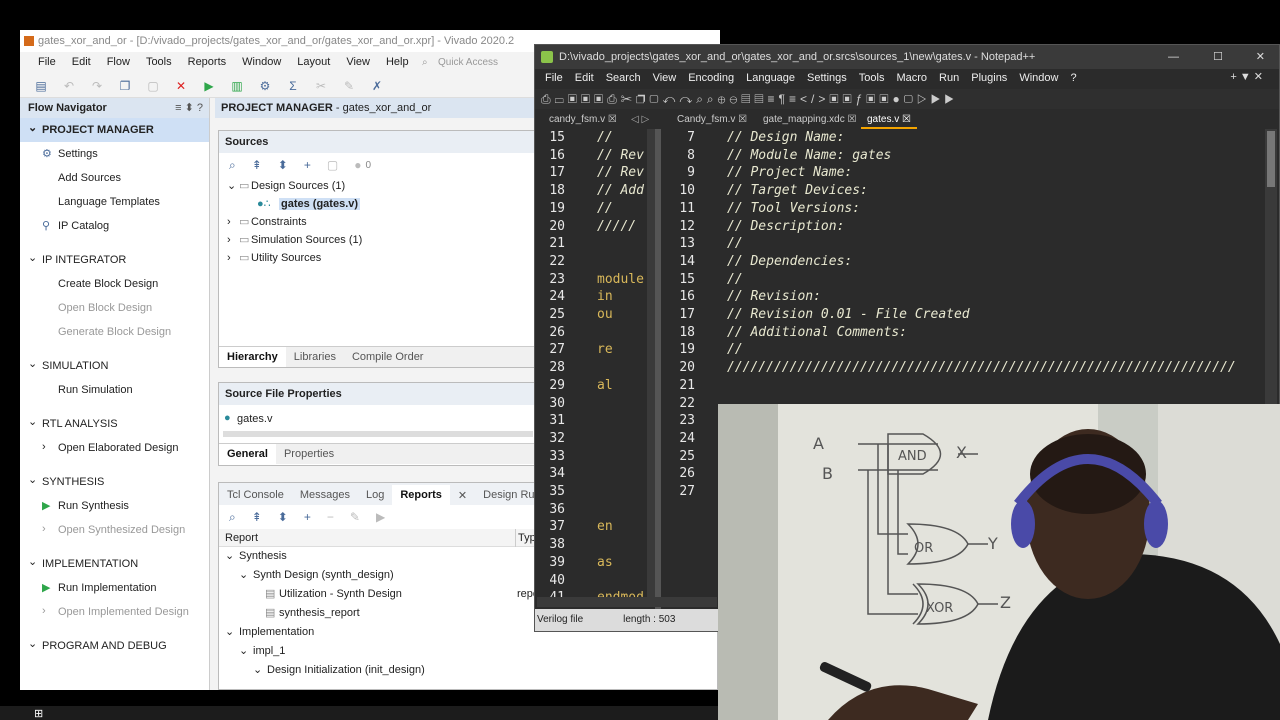  What do you see at coordinates (114, 424) in the screenshot?
I see `section-rtl-analysis: RTL ANALYSIS` at bounding box center [114, 424].